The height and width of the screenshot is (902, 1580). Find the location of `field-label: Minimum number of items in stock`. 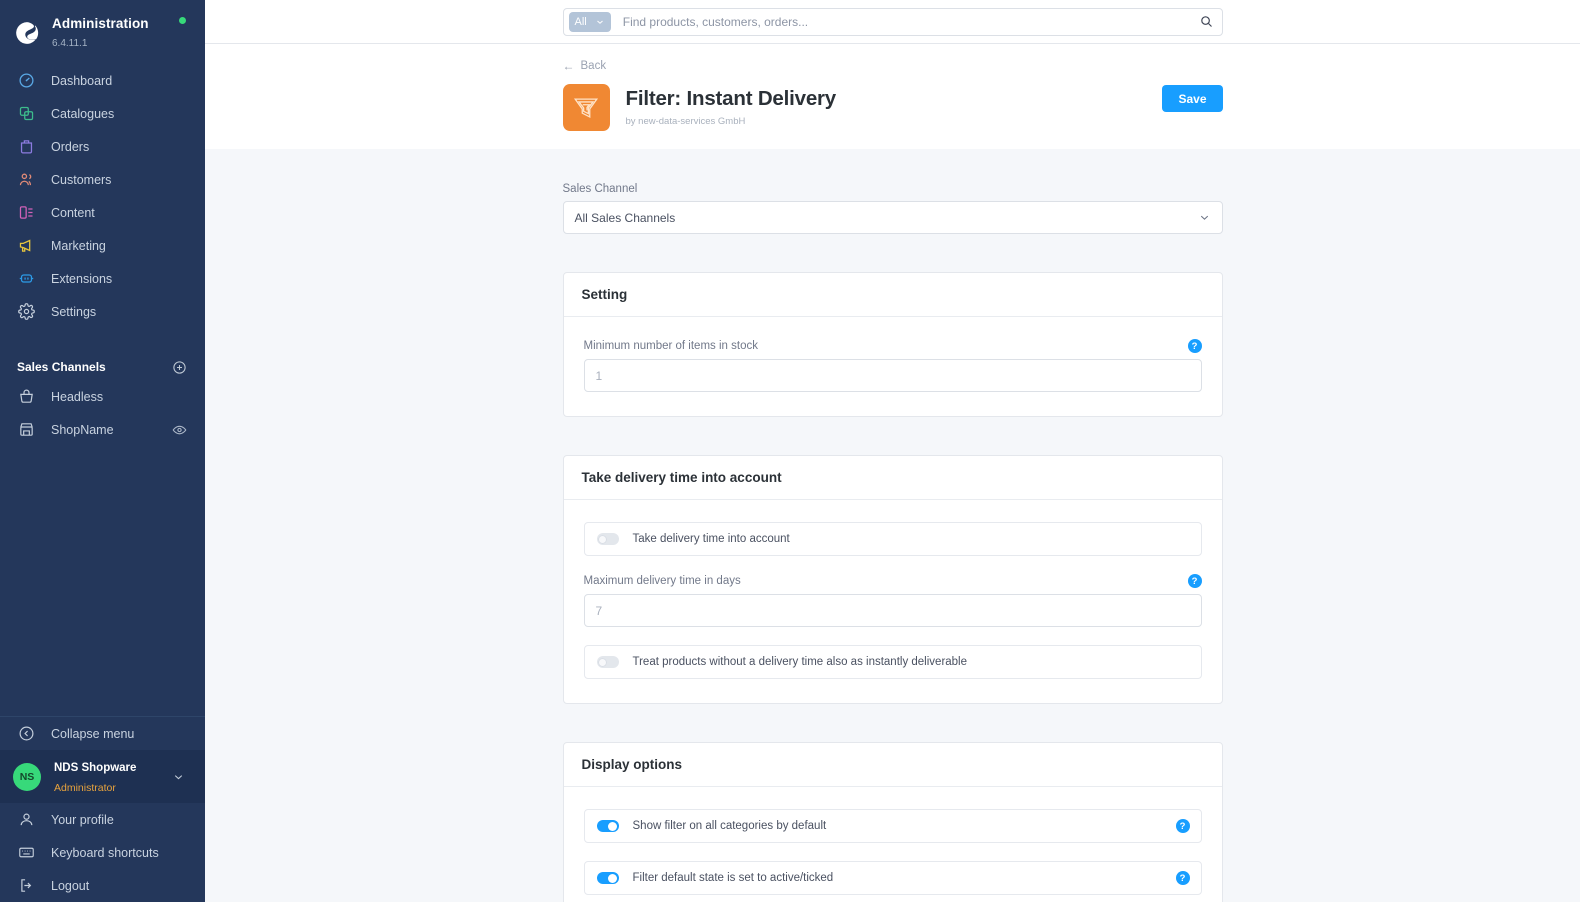

field-label: Minimum number of items in stock is located at coordinates (670, 346).